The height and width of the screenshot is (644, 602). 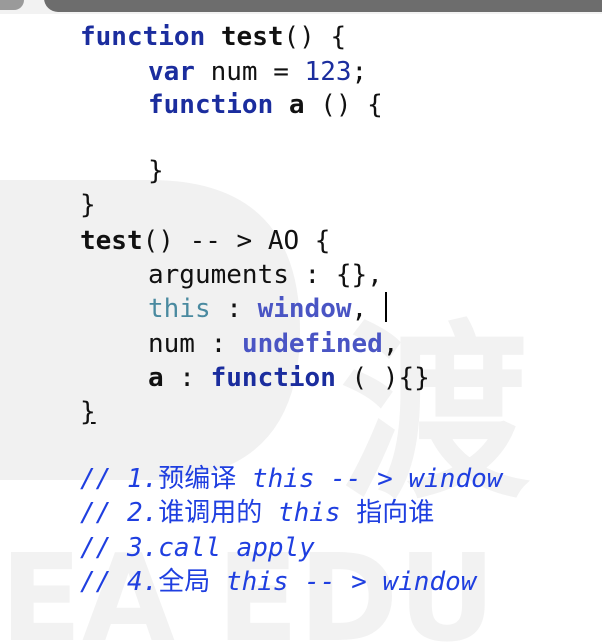 I want to click on code-line-9: this : window,, so click(x=257, y=309).